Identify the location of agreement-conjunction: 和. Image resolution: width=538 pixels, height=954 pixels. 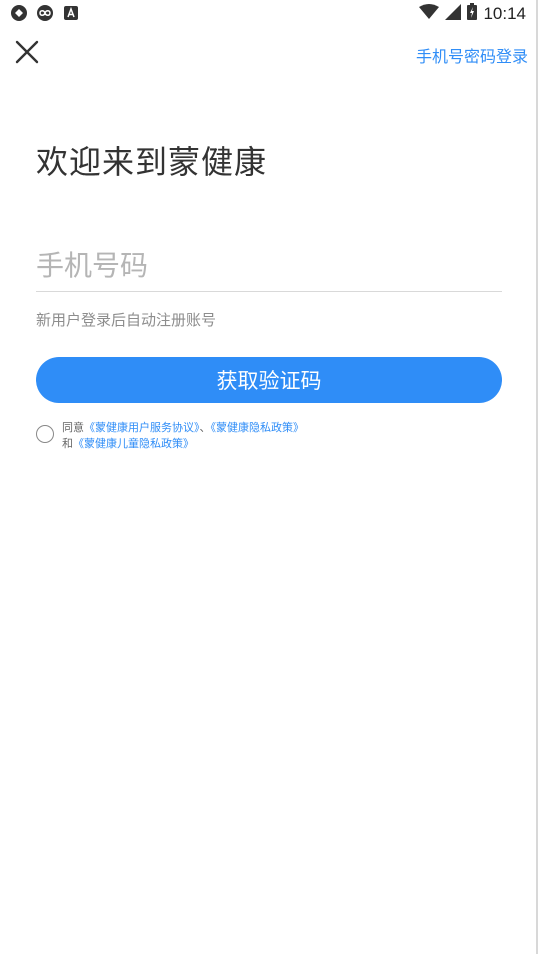
(67, 443).